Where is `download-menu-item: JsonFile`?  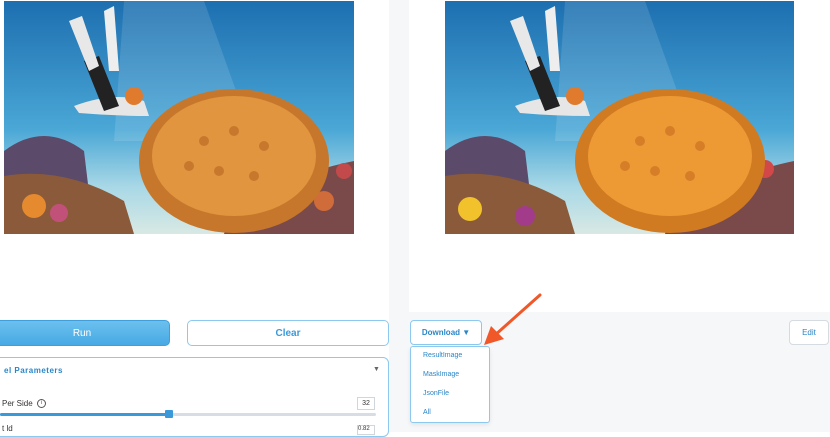
download-menu-item: JsonFile is located at coordinates (436, 393).